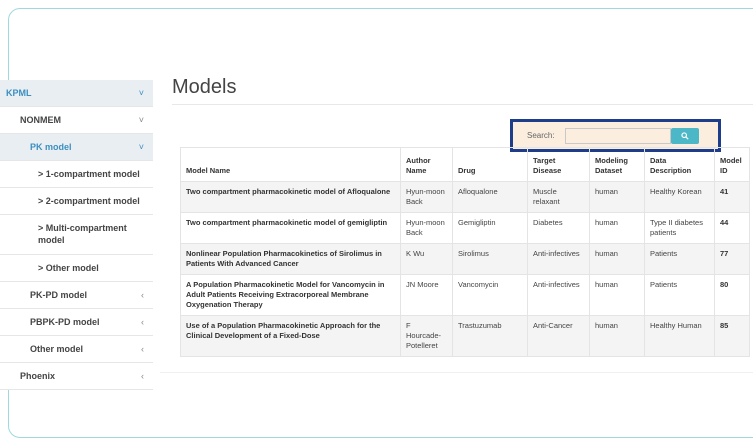 This screenshot has width=753, height=438. I want to click on sidebar-item-other-model: Other model ‹, so click(76, 349).